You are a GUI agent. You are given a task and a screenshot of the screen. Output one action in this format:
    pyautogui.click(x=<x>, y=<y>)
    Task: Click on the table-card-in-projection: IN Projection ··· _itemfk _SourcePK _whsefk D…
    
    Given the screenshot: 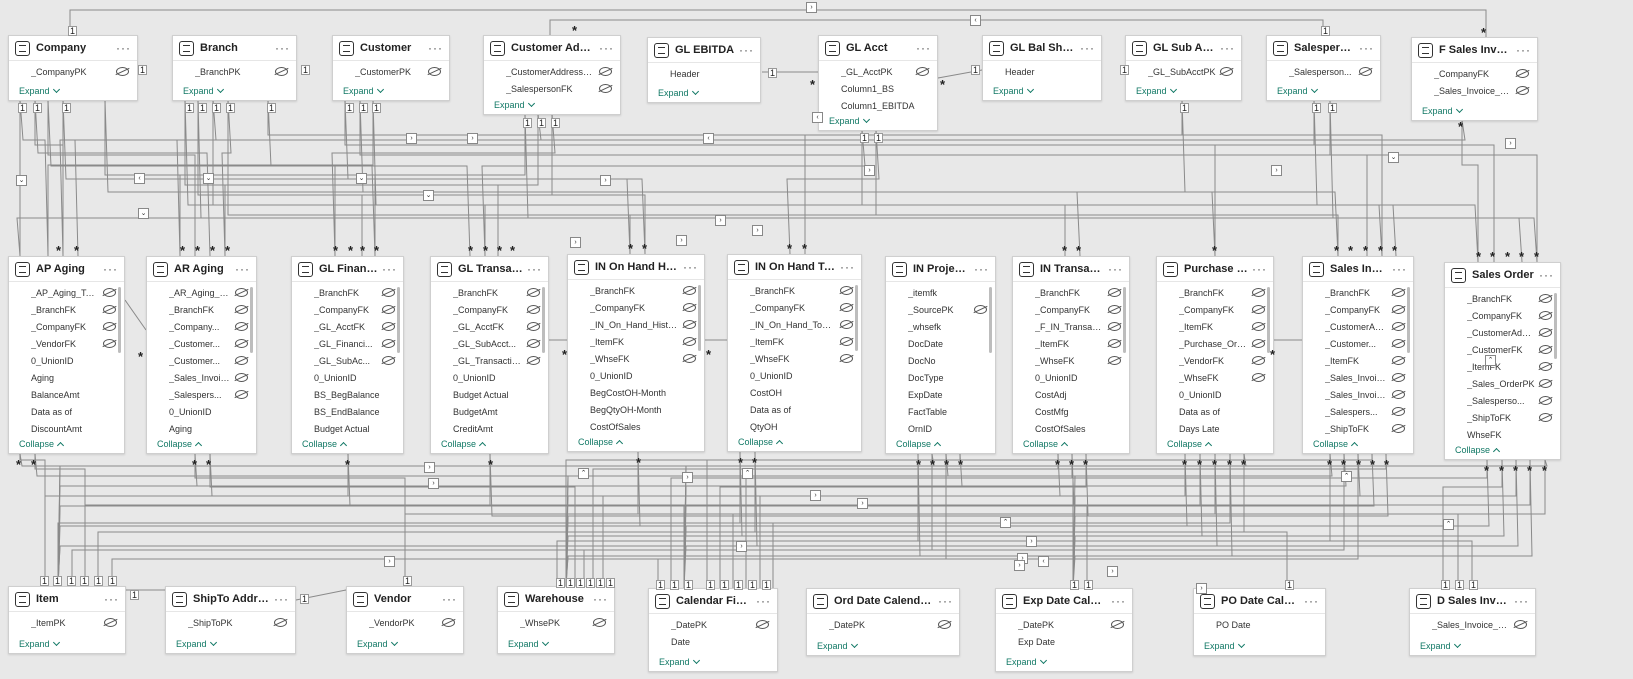 What is the action you would take?
    pyautogui.click(x=940, y=355)
    